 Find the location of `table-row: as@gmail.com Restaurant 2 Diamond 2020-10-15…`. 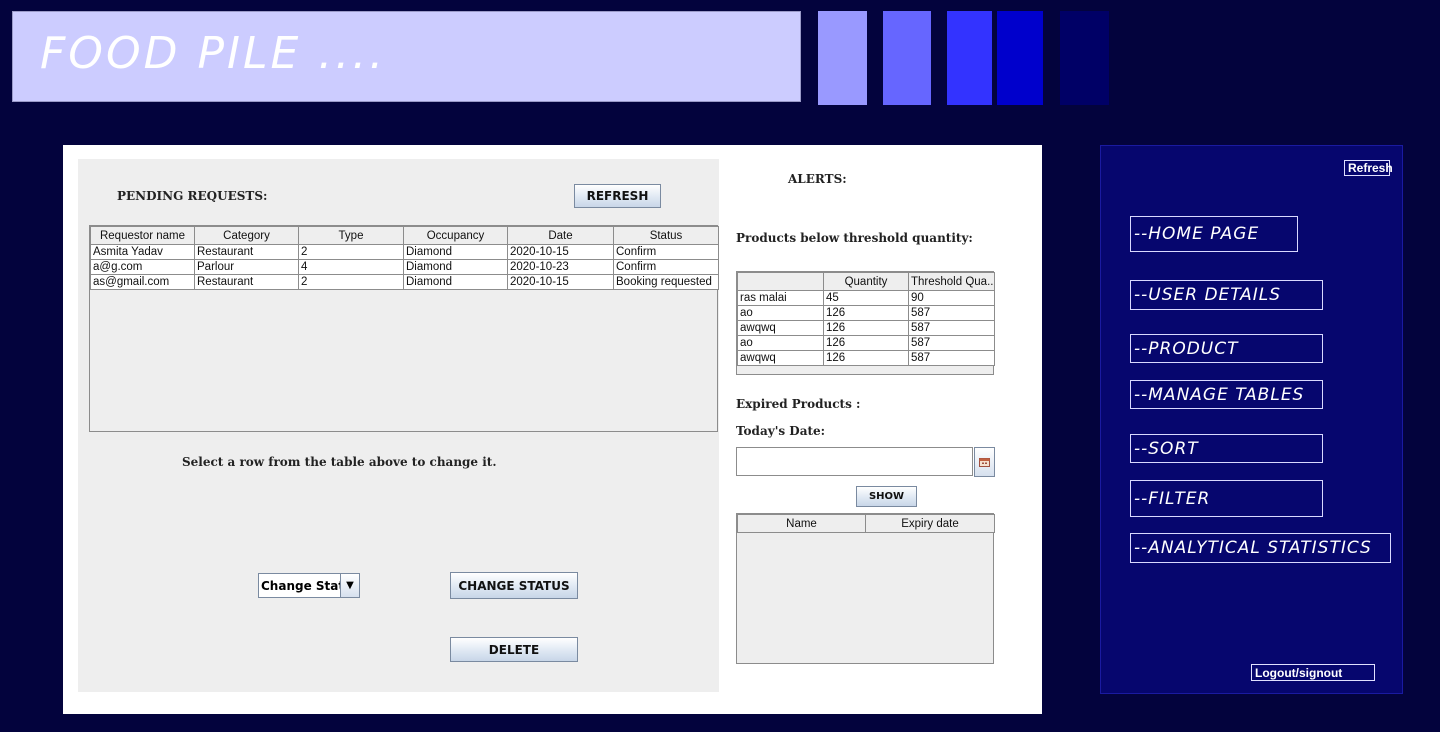

table-row: as@gmail.com Restaurant 2 Diamond 2020-10-15… is located at coordinates (404, 282).